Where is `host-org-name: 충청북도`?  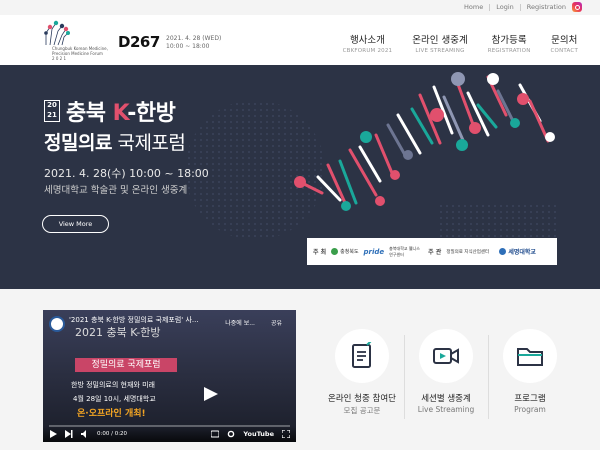 host-org-name: 충청북도 is located at coordinates (349, 252).